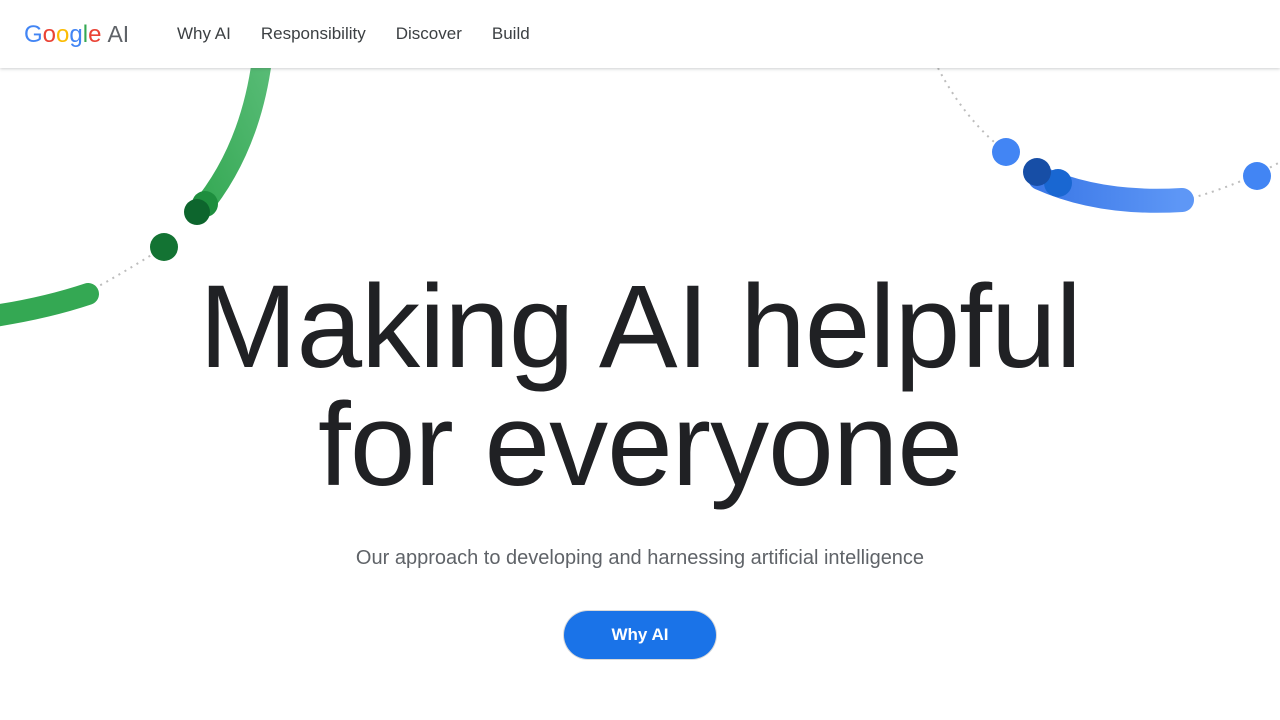 This screenshot has width=1280, height=720. What do you see at coordinates (368, 34) in the screenshot?
I see `main-nav: Why AI Responsibility Discover Build` at bounding box center [368, 34].